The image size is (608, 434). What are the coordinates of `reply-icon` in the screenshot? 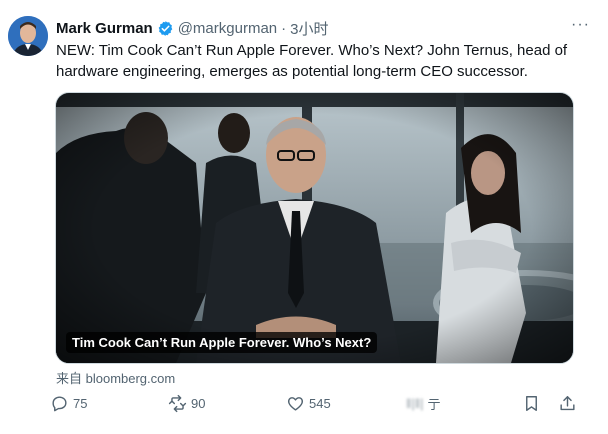 It's located at (59, 404).